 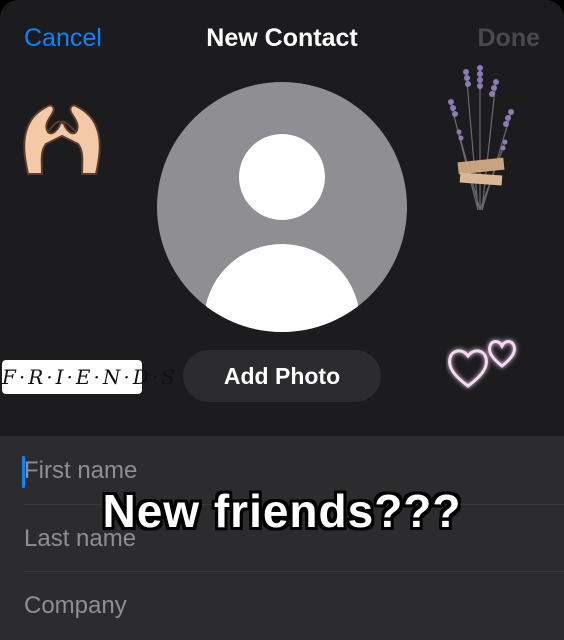 What do you see at coordinates (481, 138) in the screenshot?
I see `lavender-bouquet-icon` at bounding box center [481, 138].